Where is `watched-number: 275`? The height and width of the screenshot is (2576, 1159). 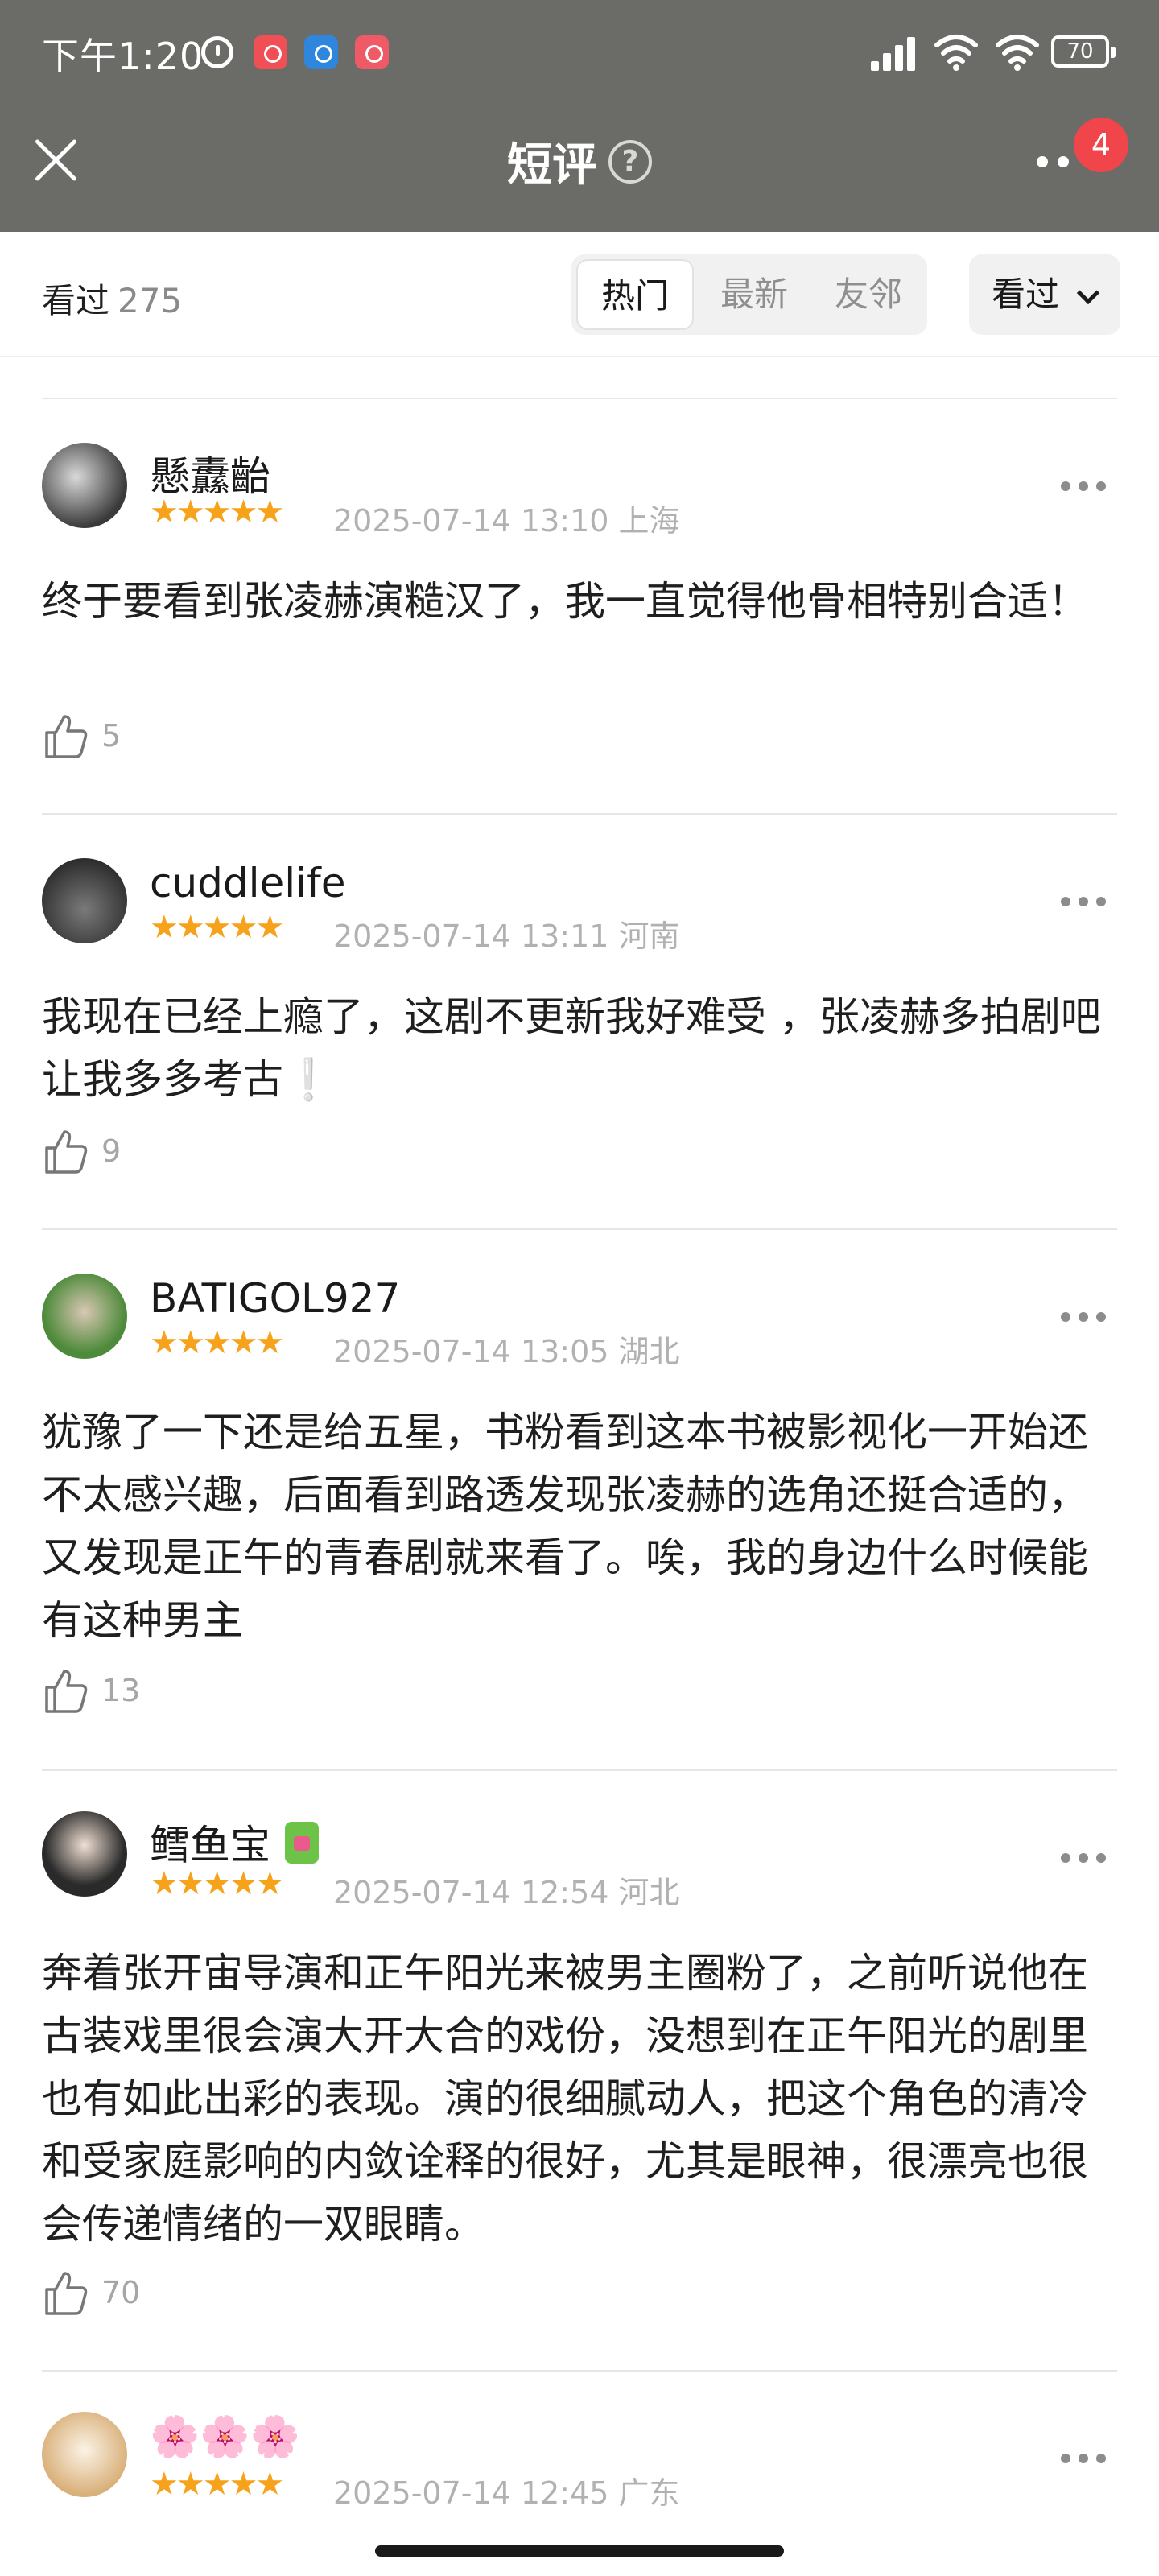 watched-number: 275 is located at coordinates (150, 300).